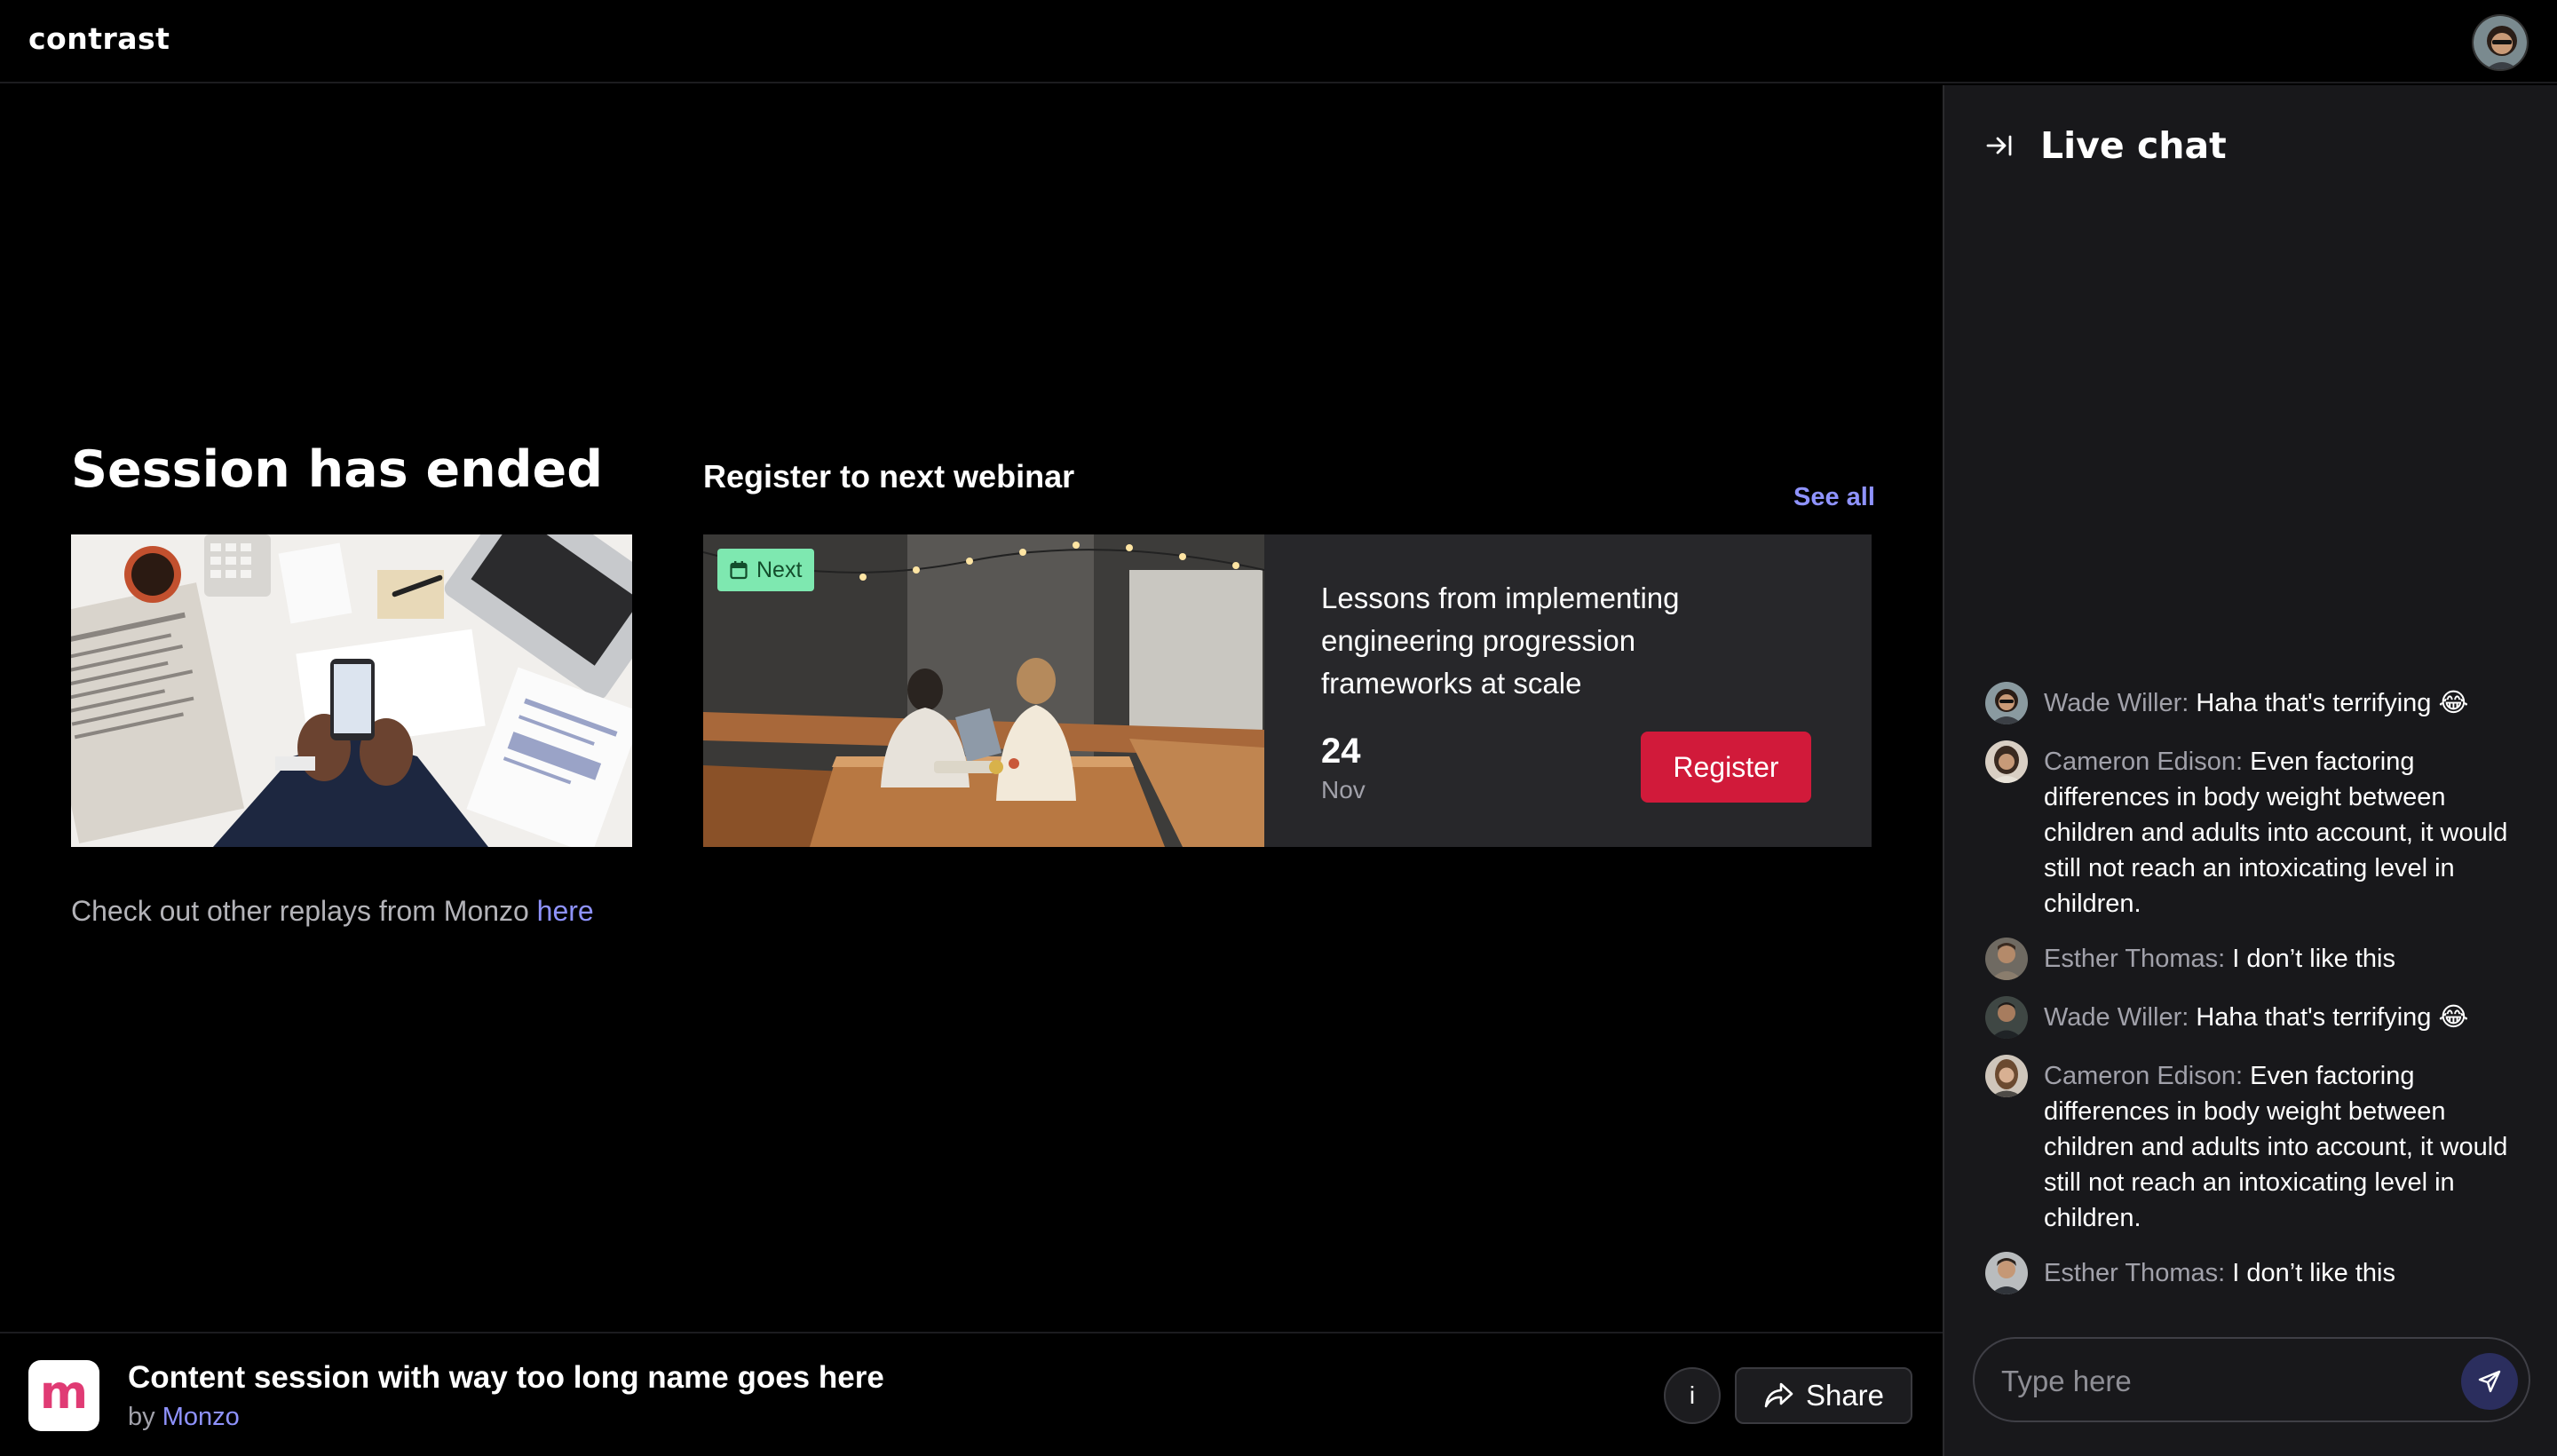  What do you see at coordinates (1726, 767) in the screenshot?
I see `register-button: Register` at bounding box center [1726, 767].